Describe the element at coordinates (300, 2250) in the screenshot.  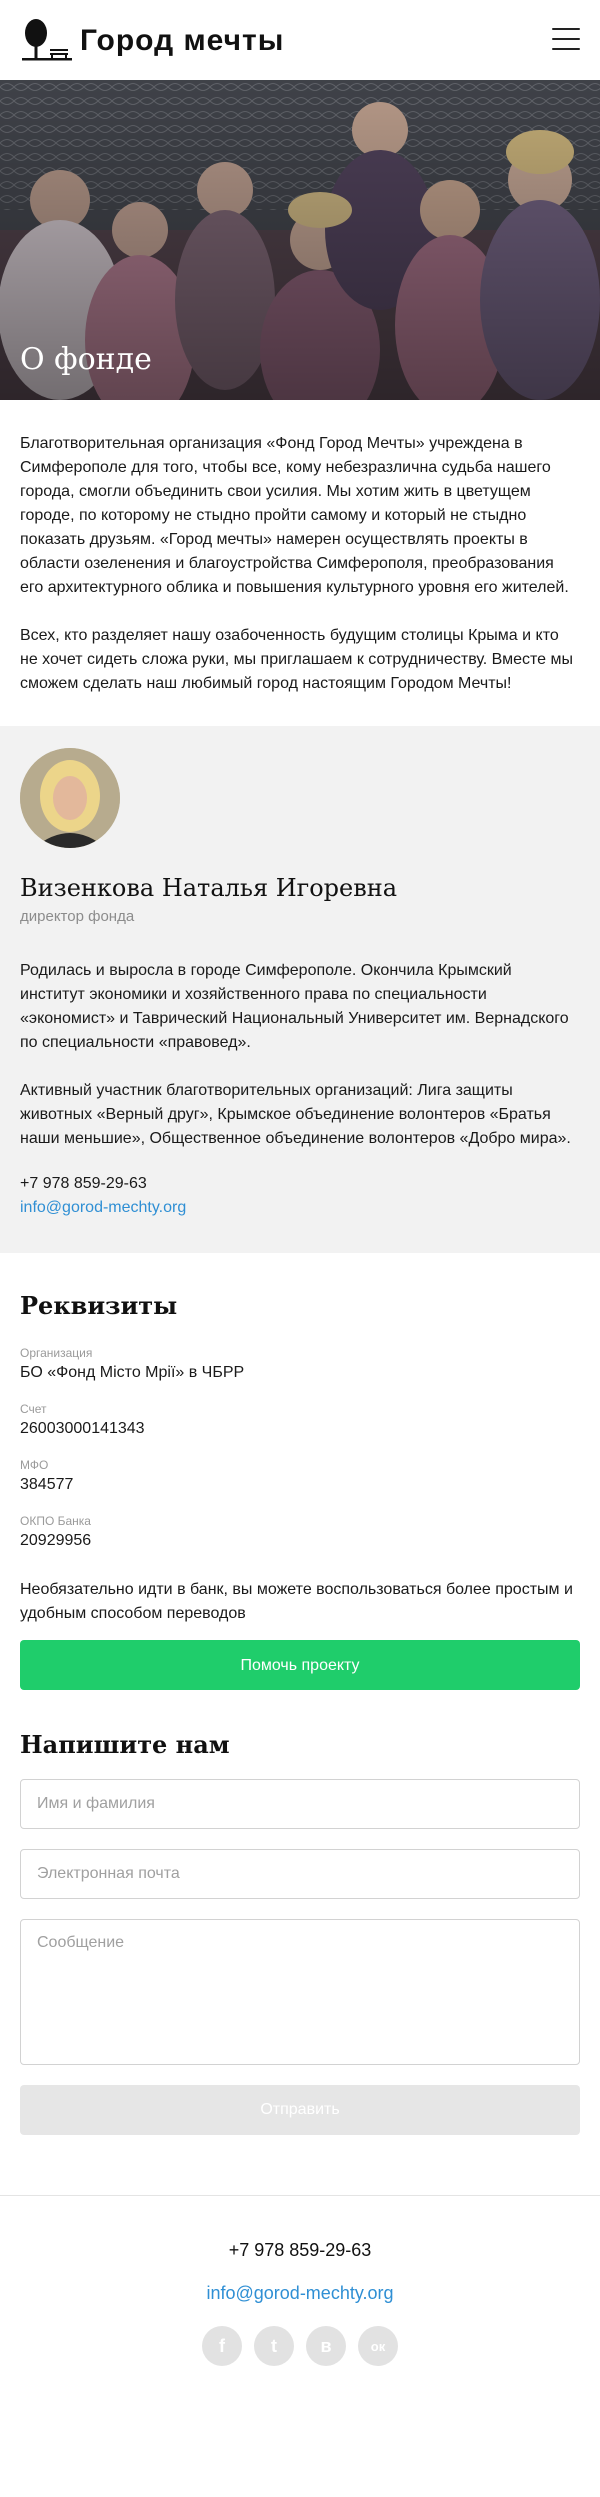
I see `footer-phone: +7 978 859-29-63` at that location.